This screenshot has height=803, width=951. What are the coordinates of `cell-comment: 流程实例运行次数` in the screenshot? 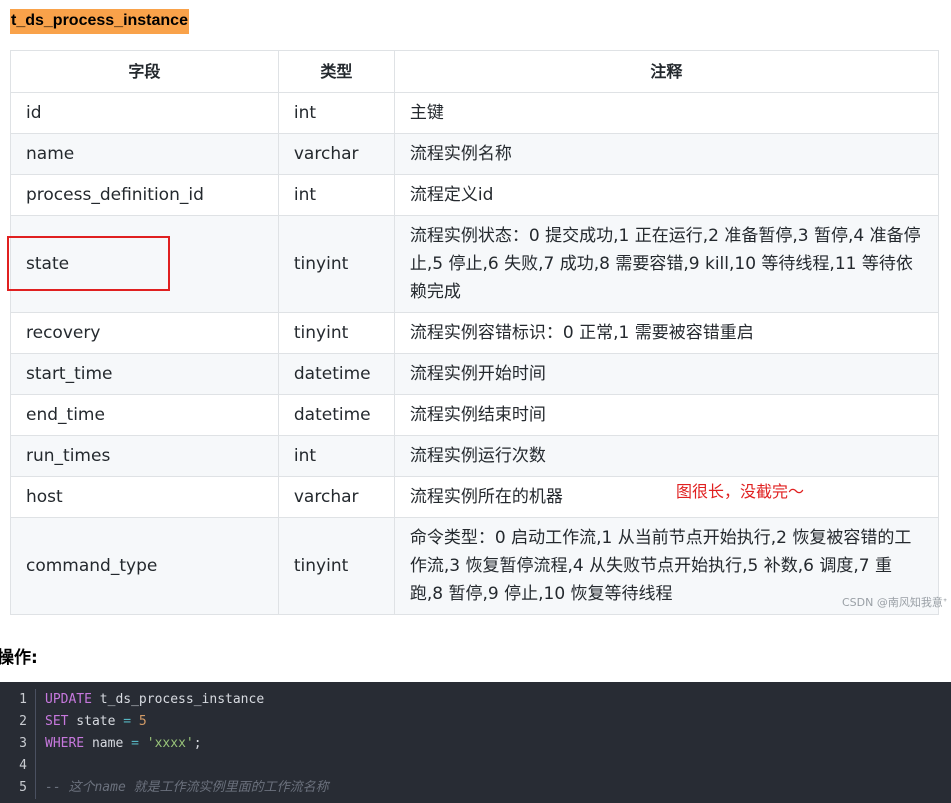 It's located at (666, 456).